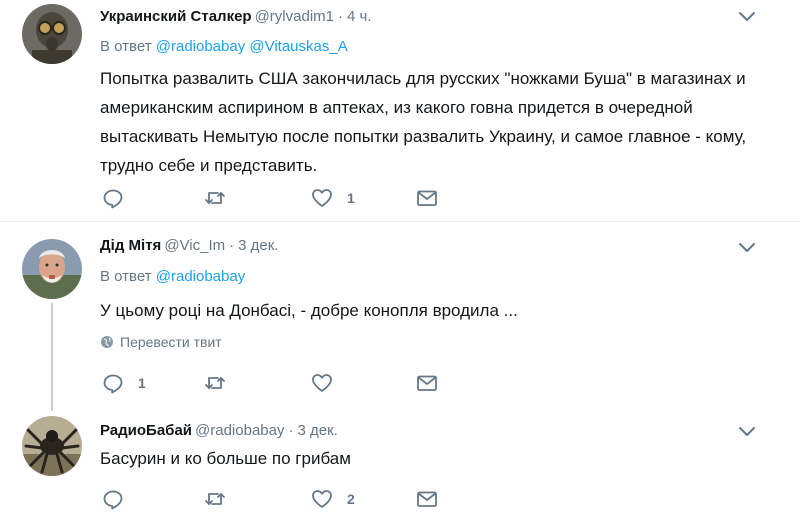 Image resolution: width=800 pixels, height=519 pixels. Describe the element at coordinates (107, 342) in the screenshot. I see `globe-icon` at that location.